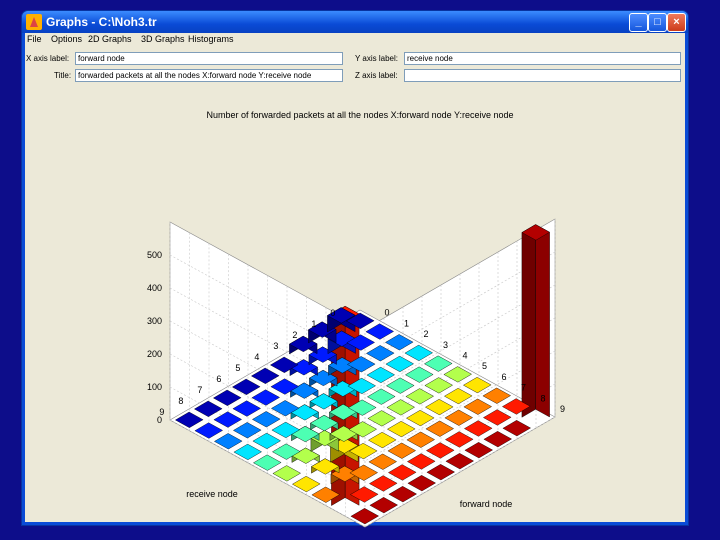 The width and height of the screenshot is (720, 540). I want to click on x-tick-label: 4, so click(465, 355).